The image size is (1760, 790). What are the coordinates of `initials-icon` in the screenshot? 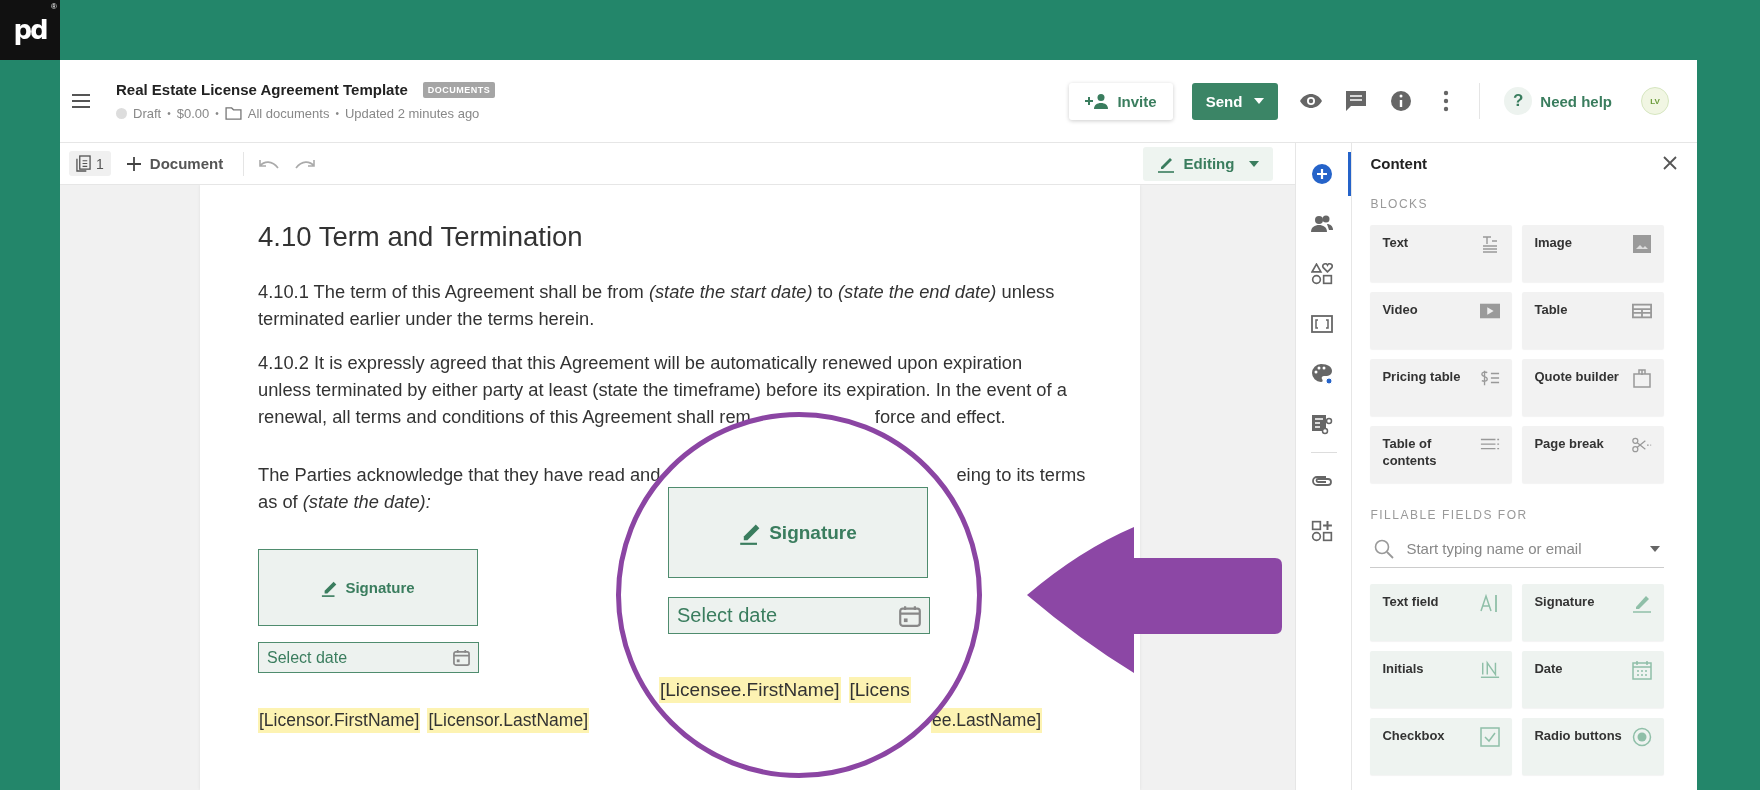 It's located at (1490, 670).